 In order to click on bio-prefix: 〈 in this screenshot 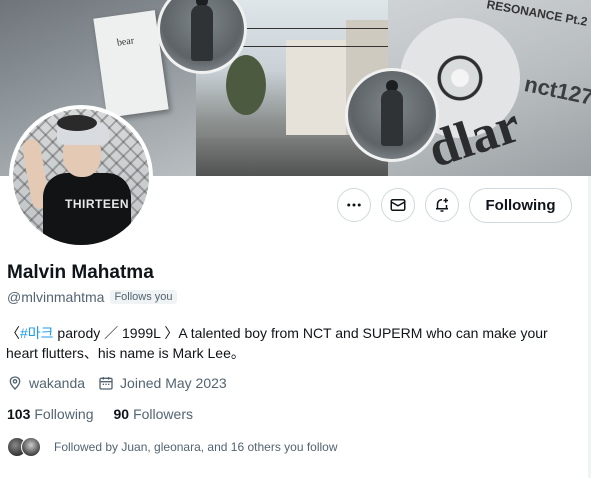, I will do `click(13, 333)`.